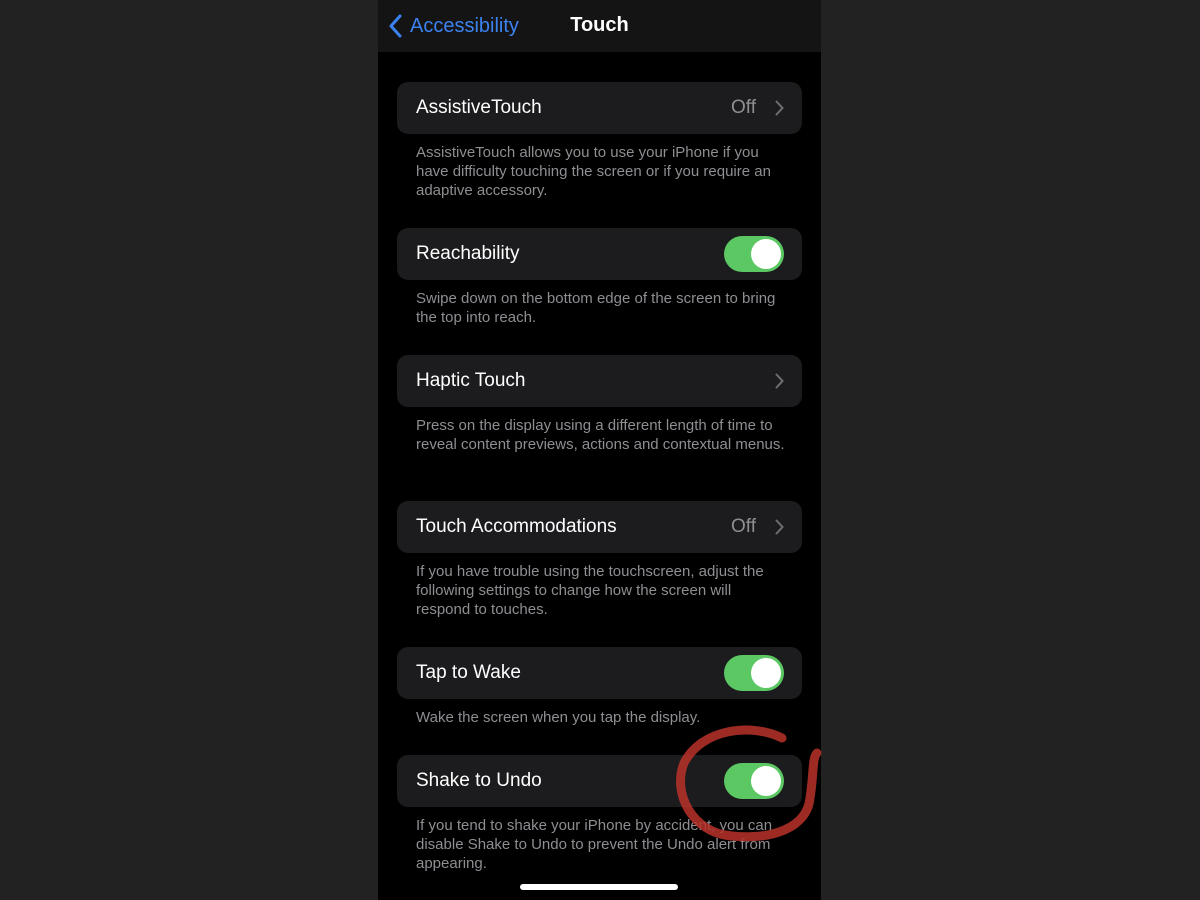 This screenshot has width=1200, height=900. I want to click on home-indicator, so click(599, 887).